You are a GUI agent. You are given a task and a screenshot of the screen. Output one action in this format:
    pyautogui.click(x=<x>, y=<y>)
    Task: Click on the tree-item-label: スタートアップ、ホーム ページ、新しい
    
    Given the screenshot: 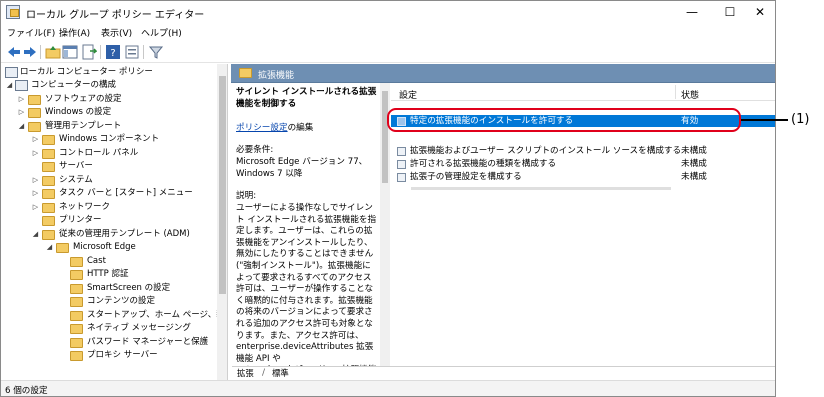 What is the action you would take?
    pyautogui.click(x=157, y=315)
    